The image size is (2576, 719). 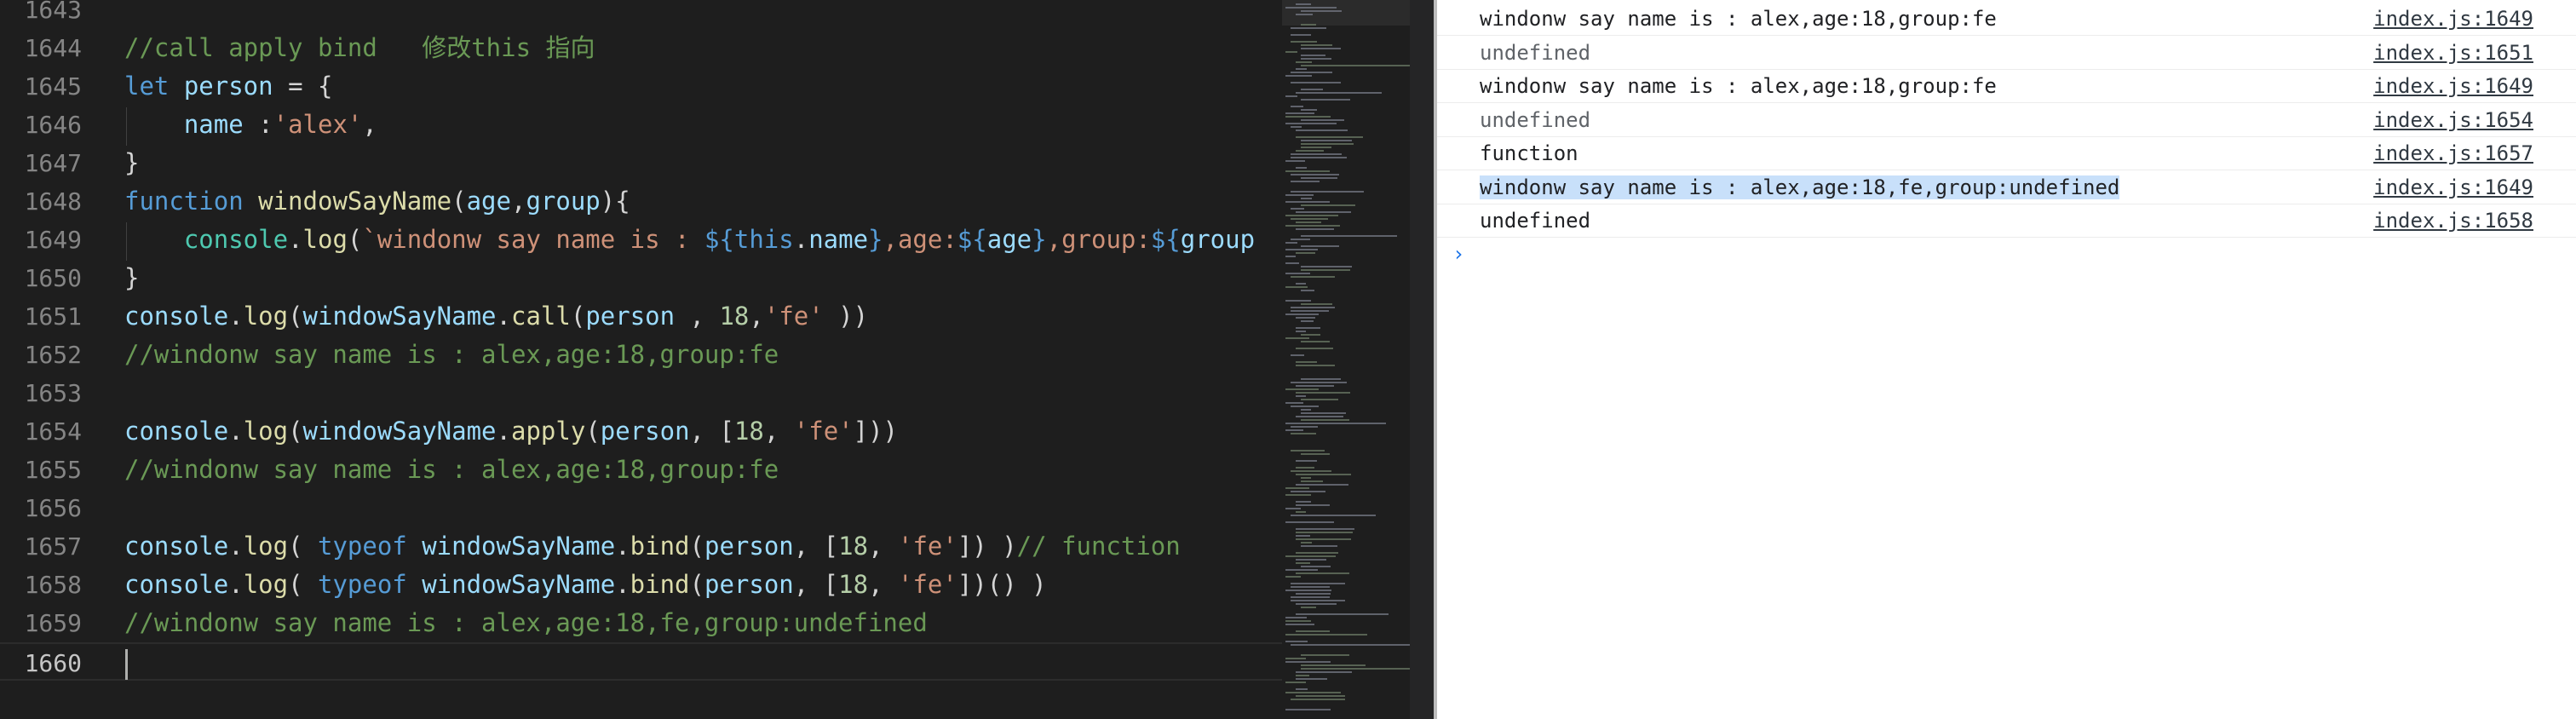 What do you see at coordinates (533, 239) in the screenshot?
I see `code-token: `windonw say name is :` at bounding box center [533, 239].